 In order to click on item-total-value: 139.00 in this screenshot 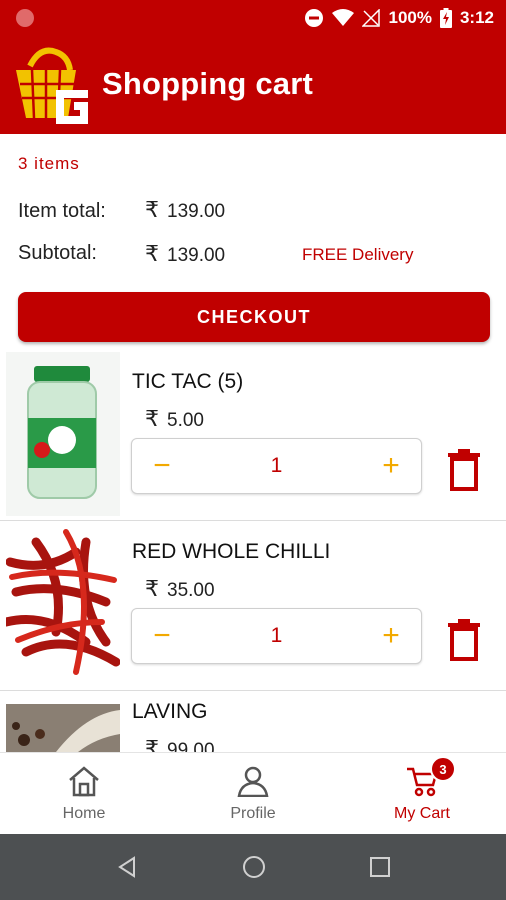, I will do `click(196, 211)`.